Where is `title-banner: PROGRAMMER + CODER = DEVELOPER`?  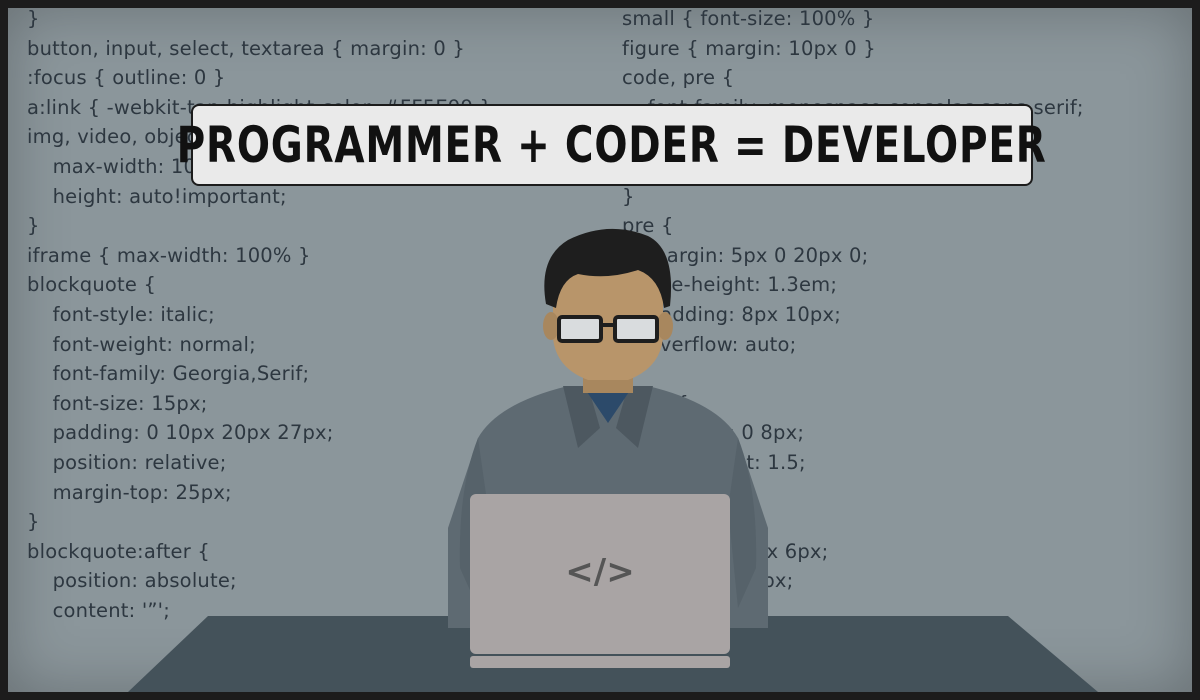 title-banner: PROGRAMMER + CODER = DEVELOPER is located at coordinates (611, 145).